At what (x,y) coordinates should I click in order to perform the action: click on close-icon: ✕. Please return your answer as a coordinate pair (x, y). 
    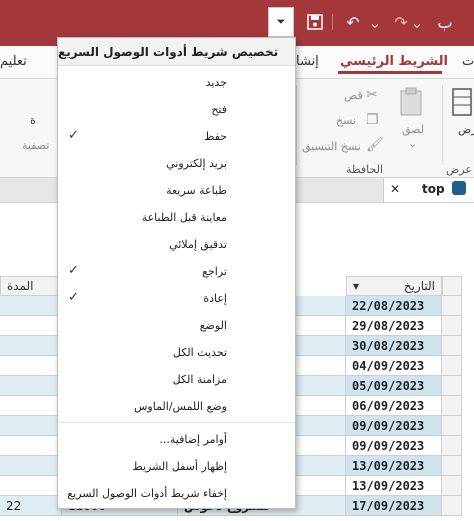
    Looking at the image, I should click on (395, 189).